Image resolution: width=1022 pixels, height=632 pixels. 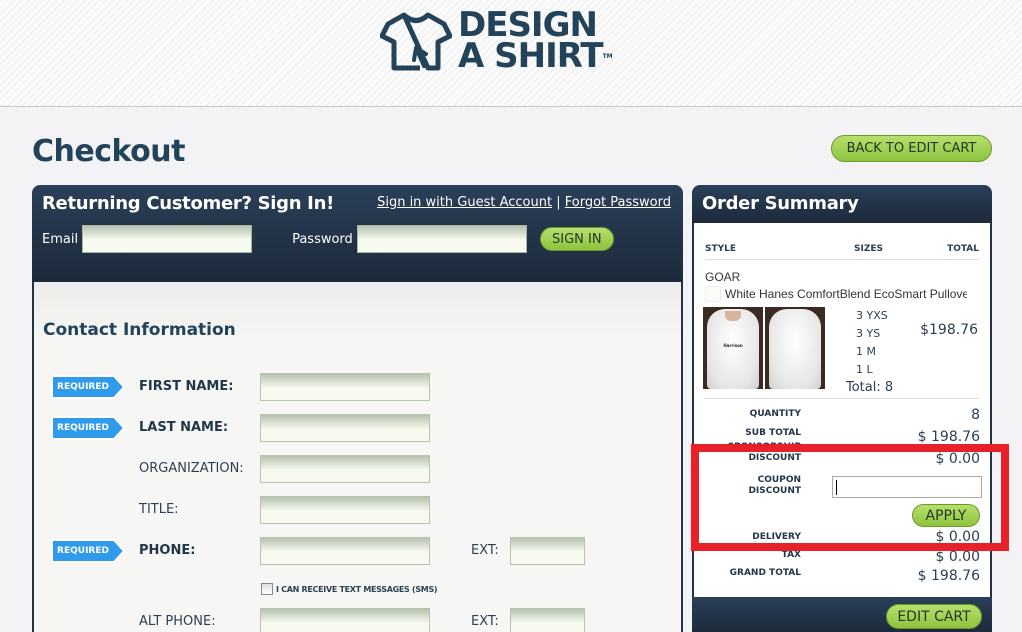 What do you see at coordinates (345, 620) in the screenshot?
I see `alt-phone-input` at bounding box center [345, 620].